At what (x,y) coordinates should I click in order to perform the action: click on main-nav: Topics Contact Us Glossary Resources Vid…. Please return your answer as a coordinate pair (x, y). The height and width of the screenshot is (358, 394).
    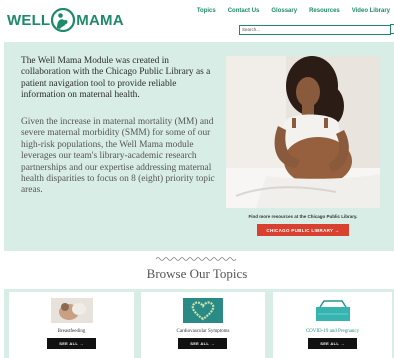
    Looking at the image, I should click on (287, 11).